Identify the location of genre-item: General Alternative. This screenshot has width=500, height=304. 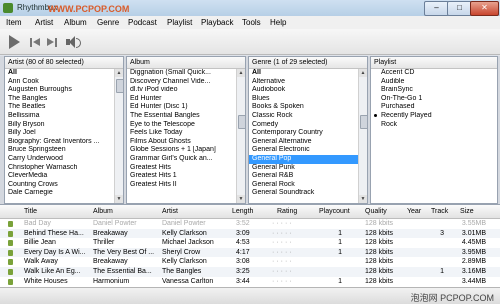
(303, 142).